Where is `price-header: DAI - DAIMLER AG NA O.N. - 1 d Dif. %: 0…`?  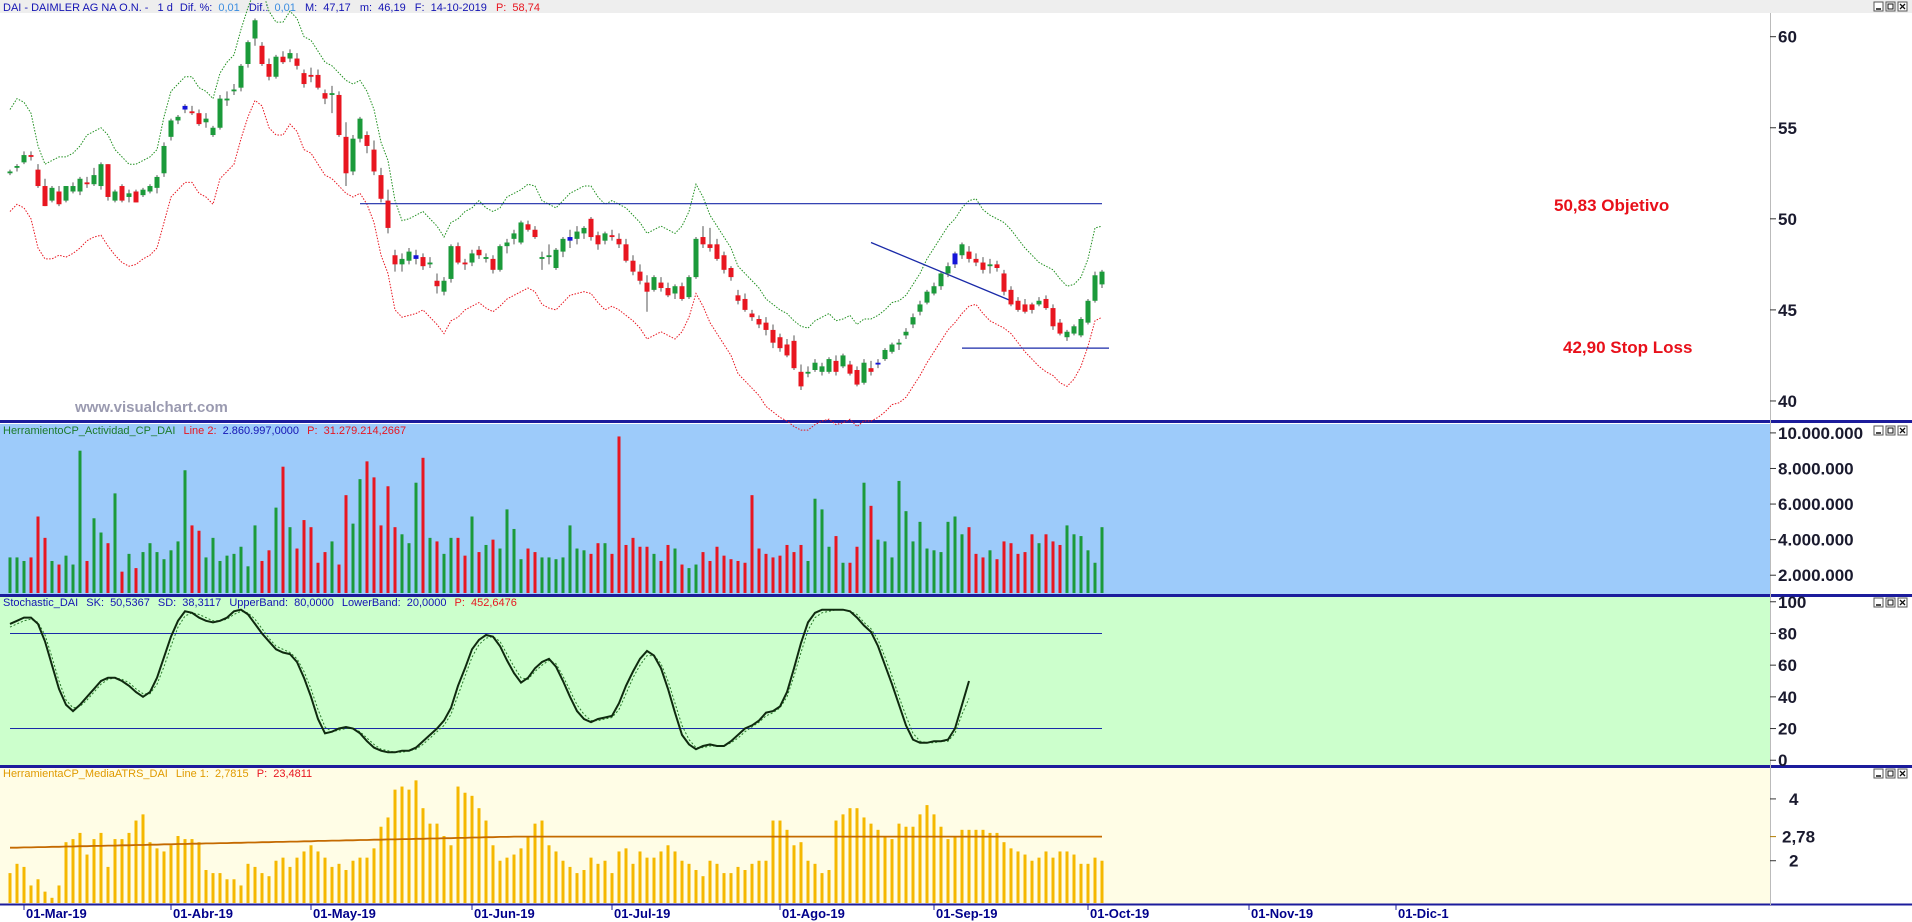 price-header: DAI - DAIMLER AG NA O.N. - 1 d Dif. %: 0… is located at coordinates (271, 8).